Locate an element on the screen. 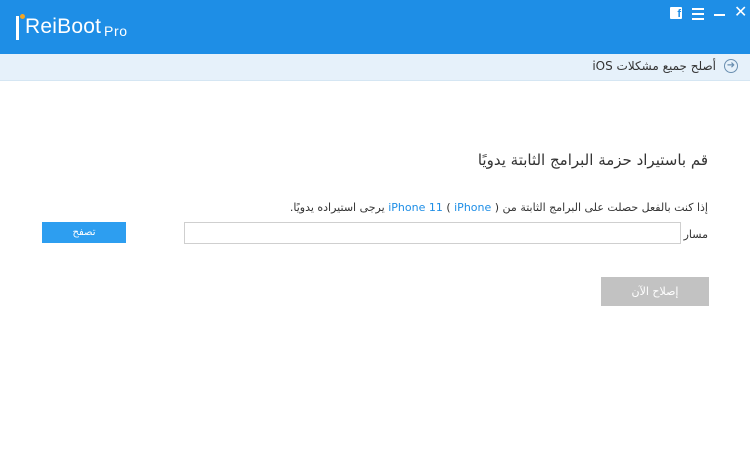 This screenshot has height=463, width=750. menu-icon is located at coordinates (698, 14).